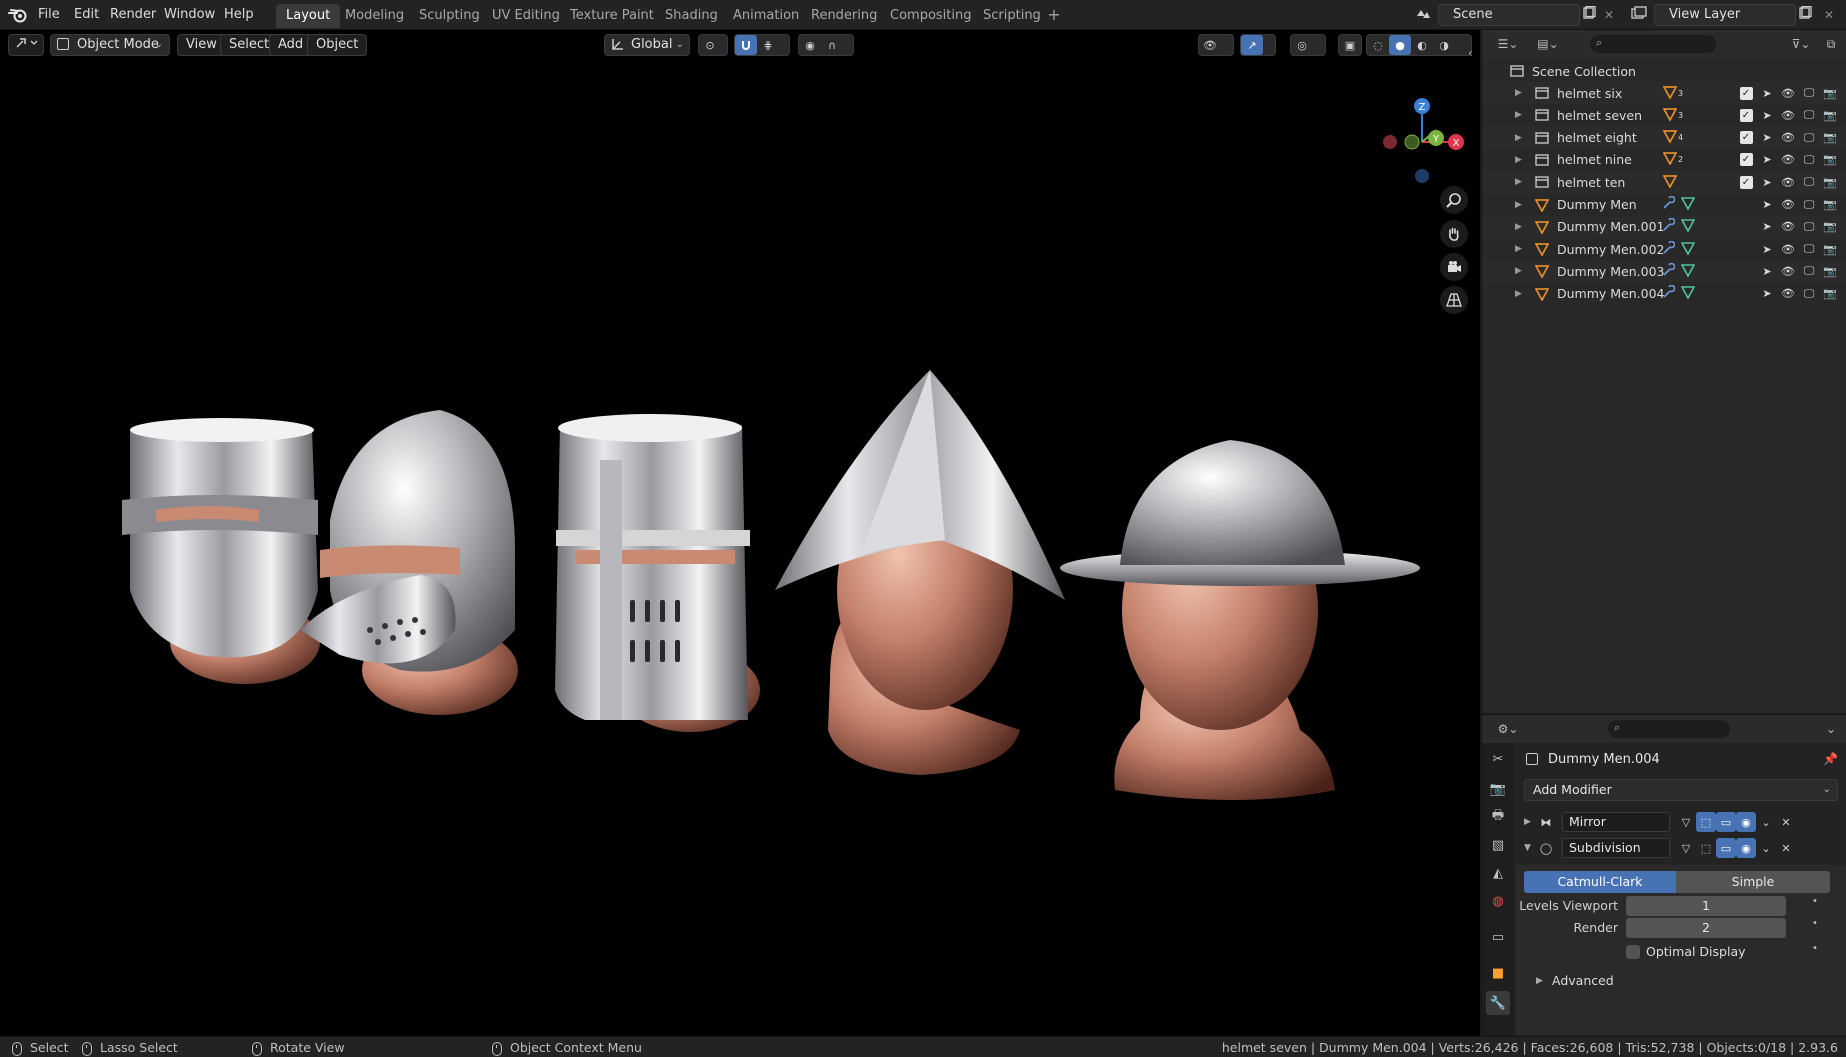 Image resolution: width=1846 pixels, height=1057 pixels. I want to click on modifier-tab-icon: 🔧, so click(1498, 1003).